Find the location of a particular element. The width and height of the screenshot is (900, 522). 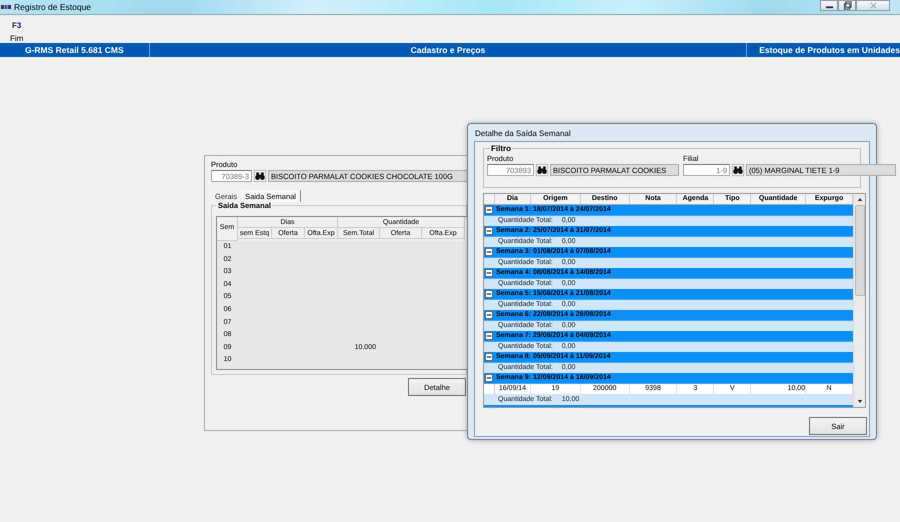

scrollbar is located at coordinates (859, 300).